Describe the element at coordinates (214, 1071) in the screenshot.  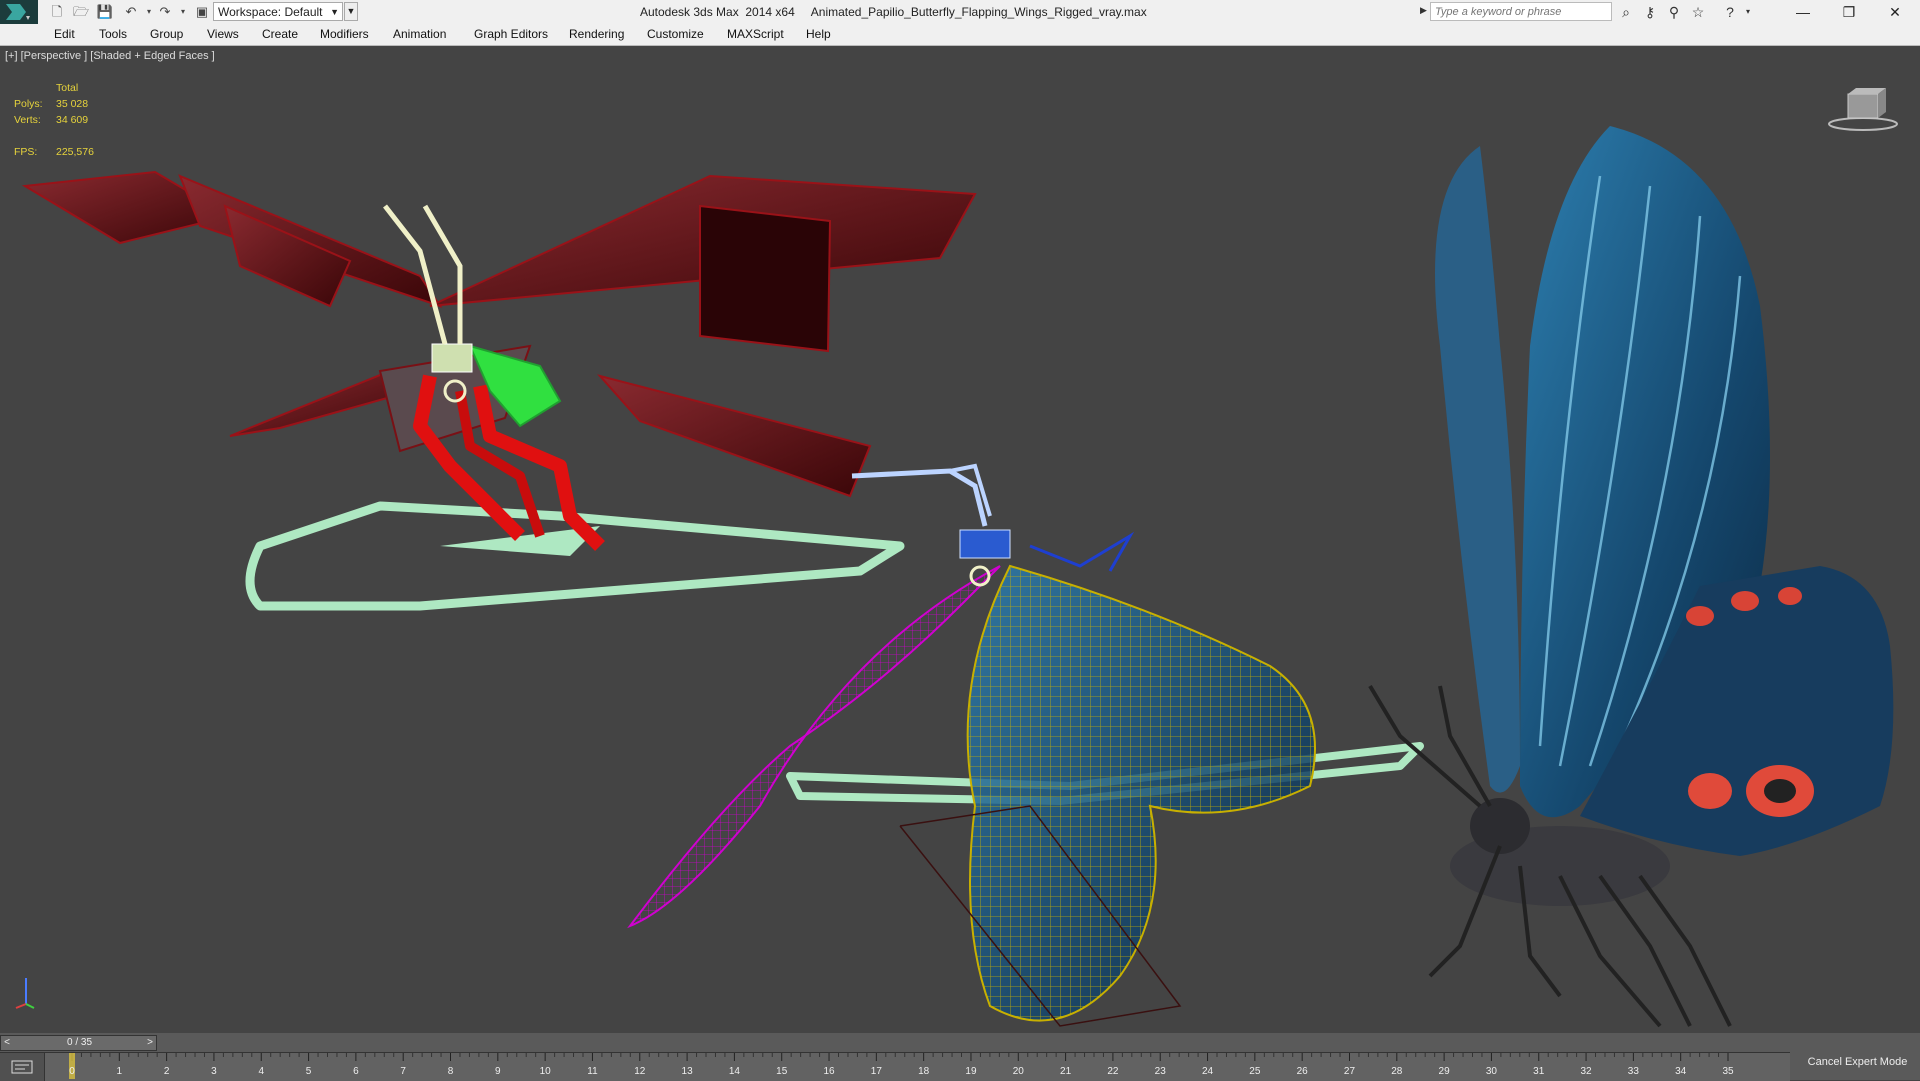
I see `timeline-tick-label: 3` at that location.